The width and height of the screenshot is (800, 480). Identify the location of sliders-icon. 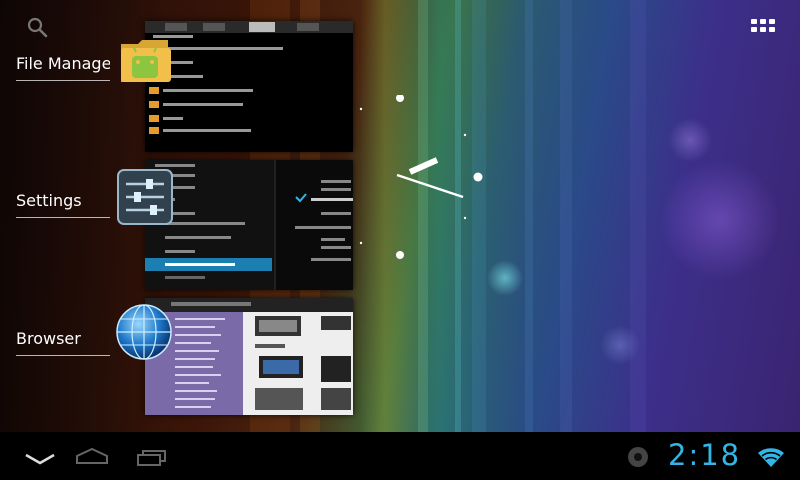
(145, 197).